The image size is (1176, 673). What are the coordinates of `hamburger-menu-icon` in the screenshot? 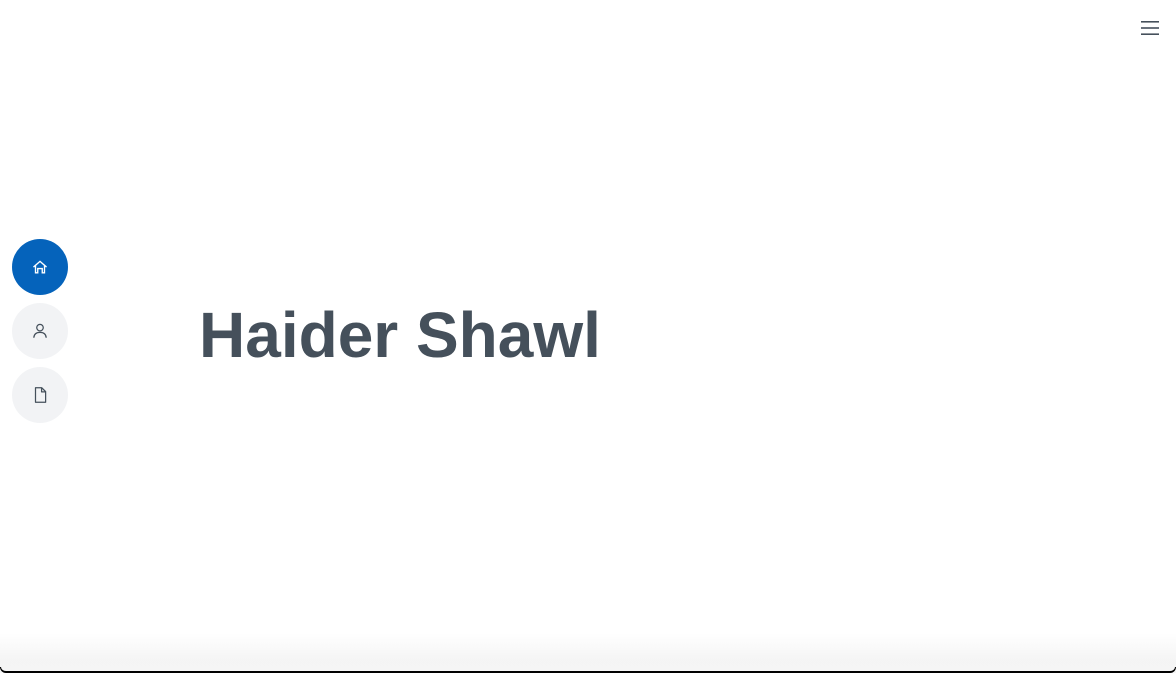 It's located at (1150, 28).